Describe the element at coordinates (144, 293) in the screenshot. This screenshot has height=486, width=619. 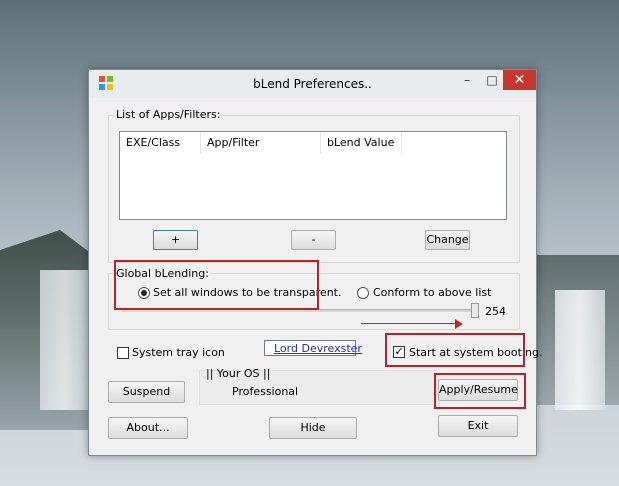
I see `set-all-transparent-radio` at that location.